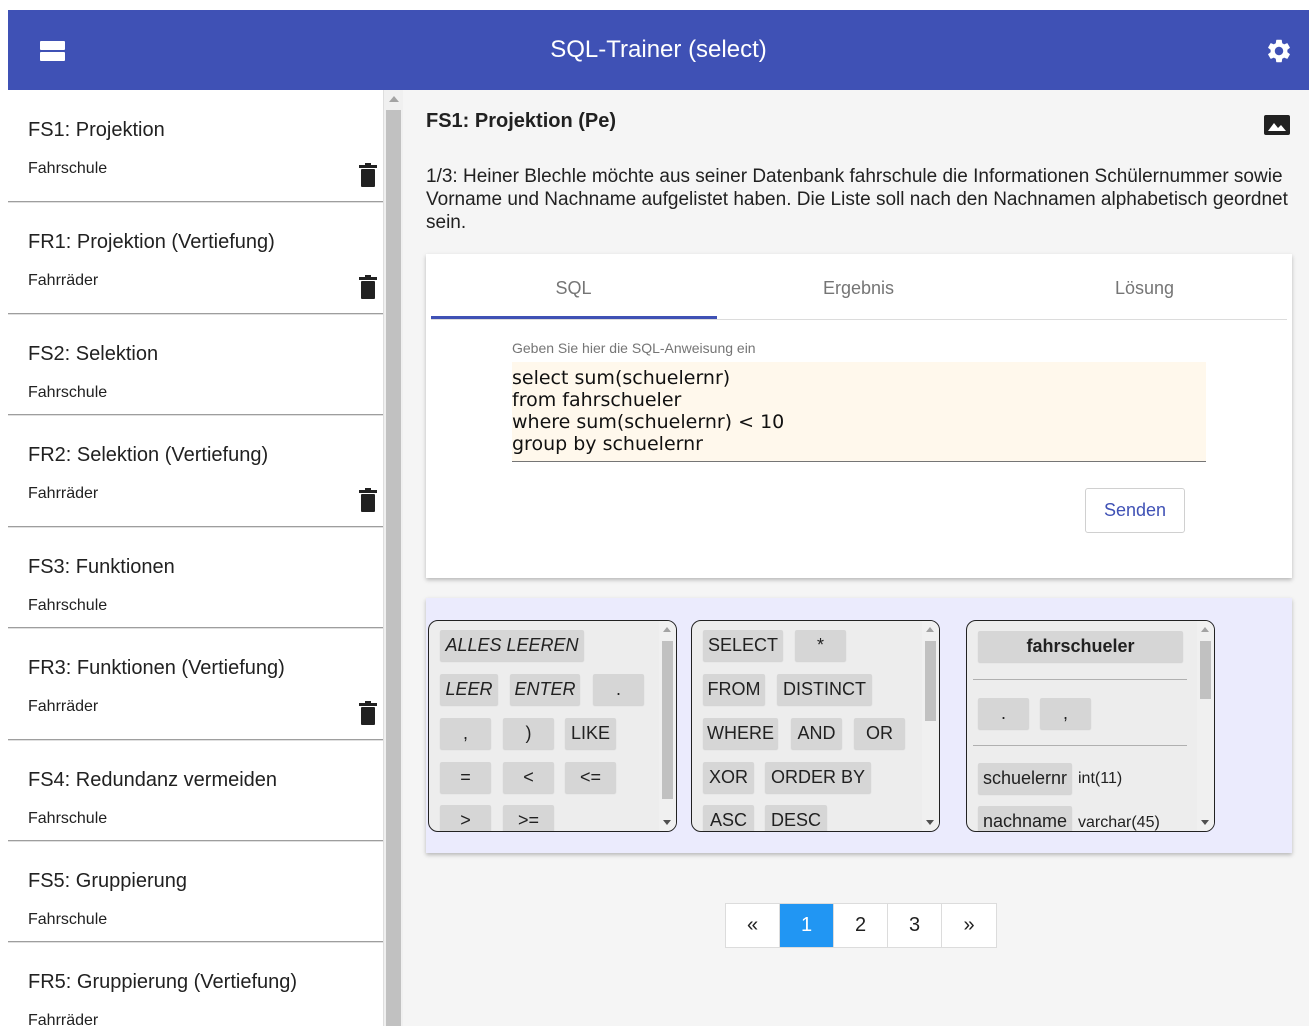  Describe the element at coordinates (818, 777) in the screenshot. I see `key-order-by: ORDER BY` at that location.